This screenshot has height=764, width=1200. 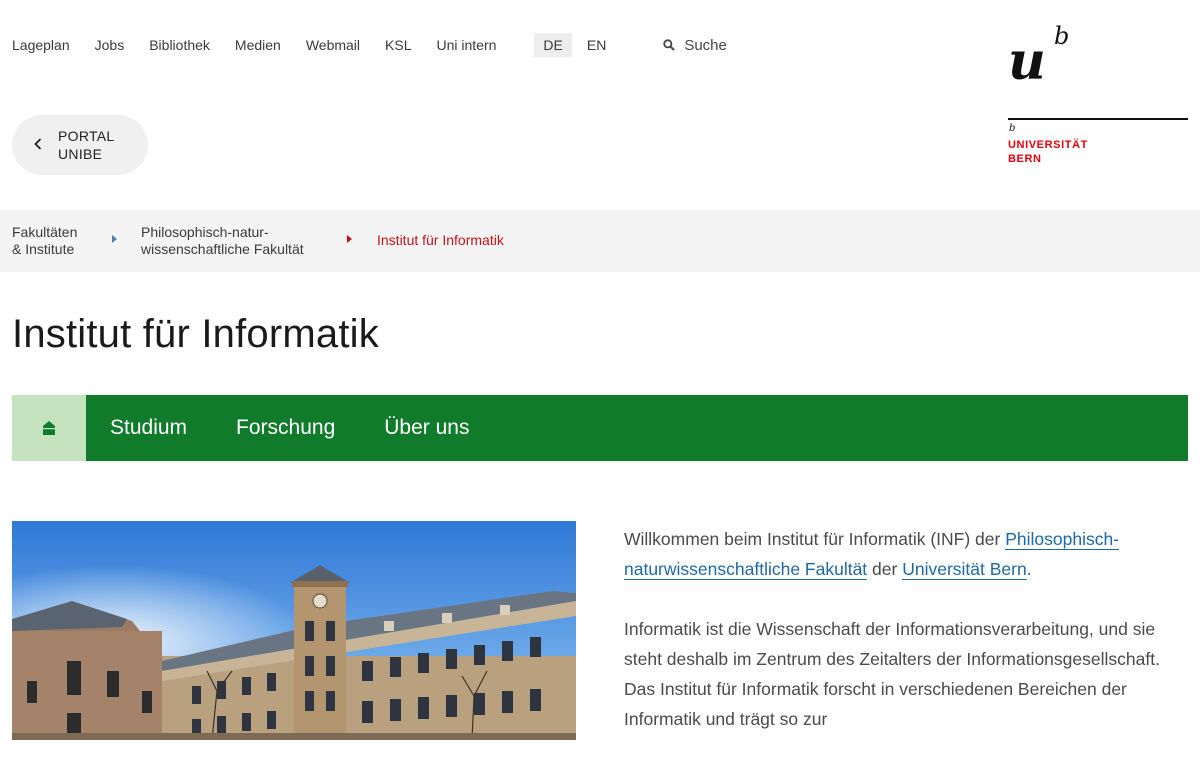 I want to click on intro-text-segment: der, so click(x=885, y=569).